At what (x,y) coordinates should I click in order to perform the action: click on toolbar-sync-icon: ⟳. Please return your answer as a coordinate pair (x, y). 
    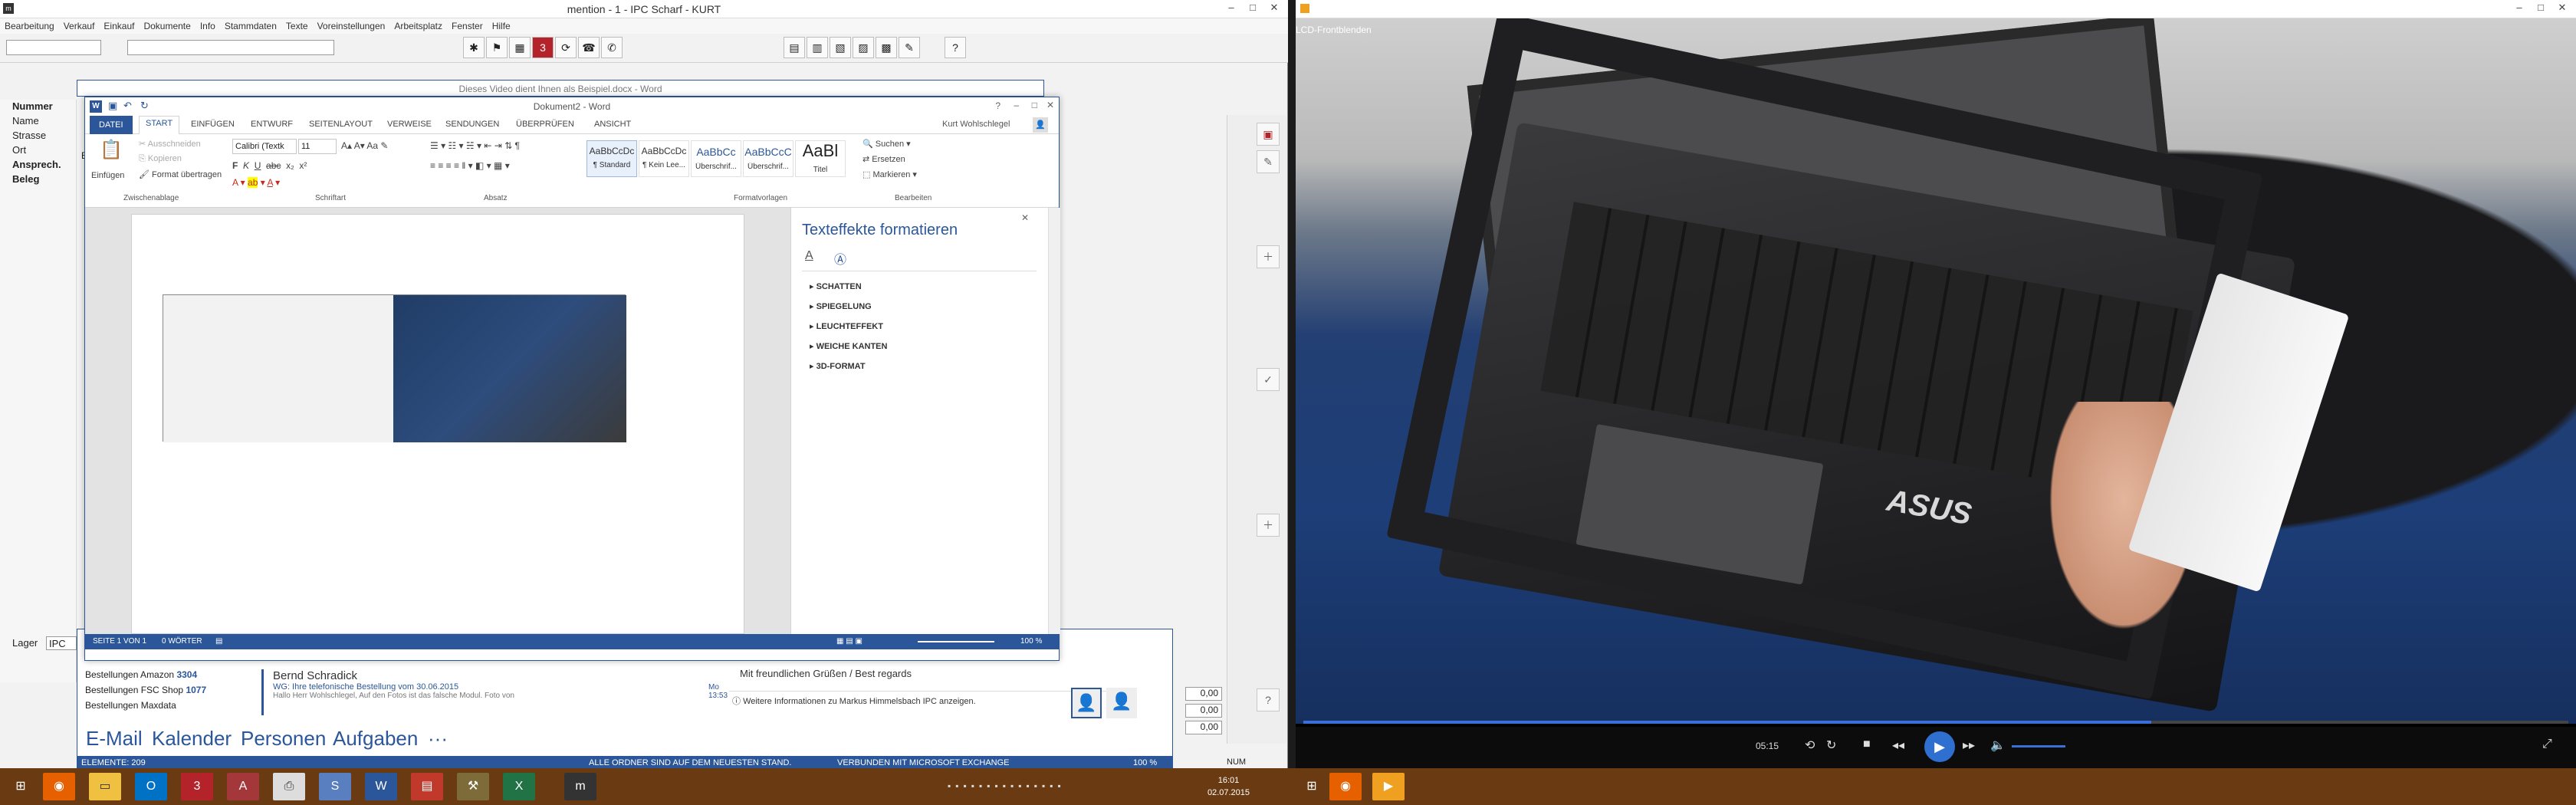
    Looking at the image, I should click on (566, 48).